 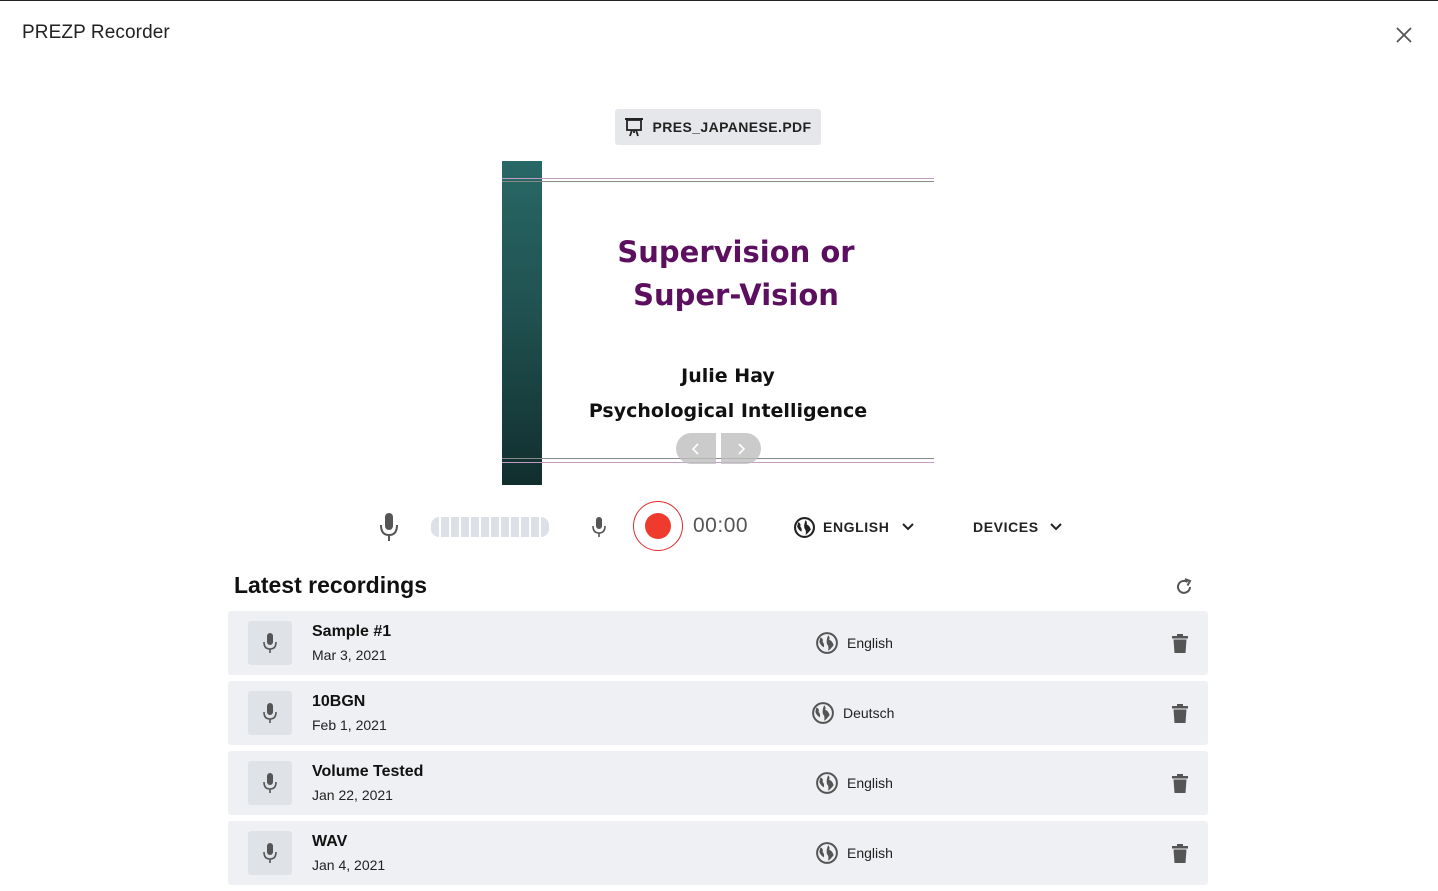 I want to click on close-icon, so click(x=1404, y=35).